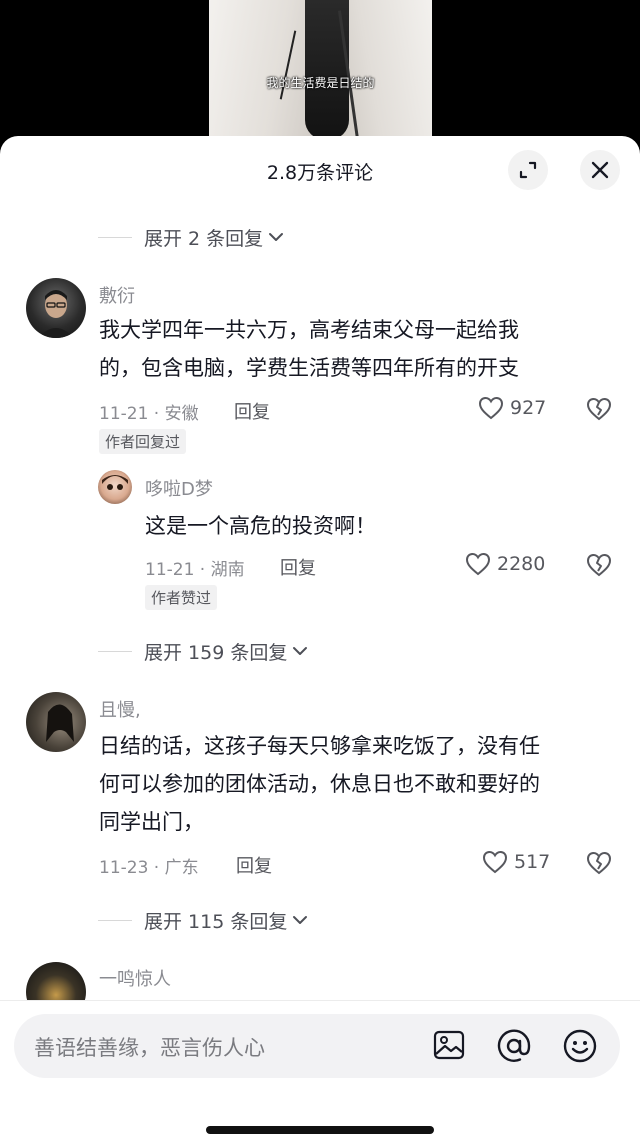  Describe the element at coordinates (264, 70) in the screenshot. I see `video-jacket-left` at that location.